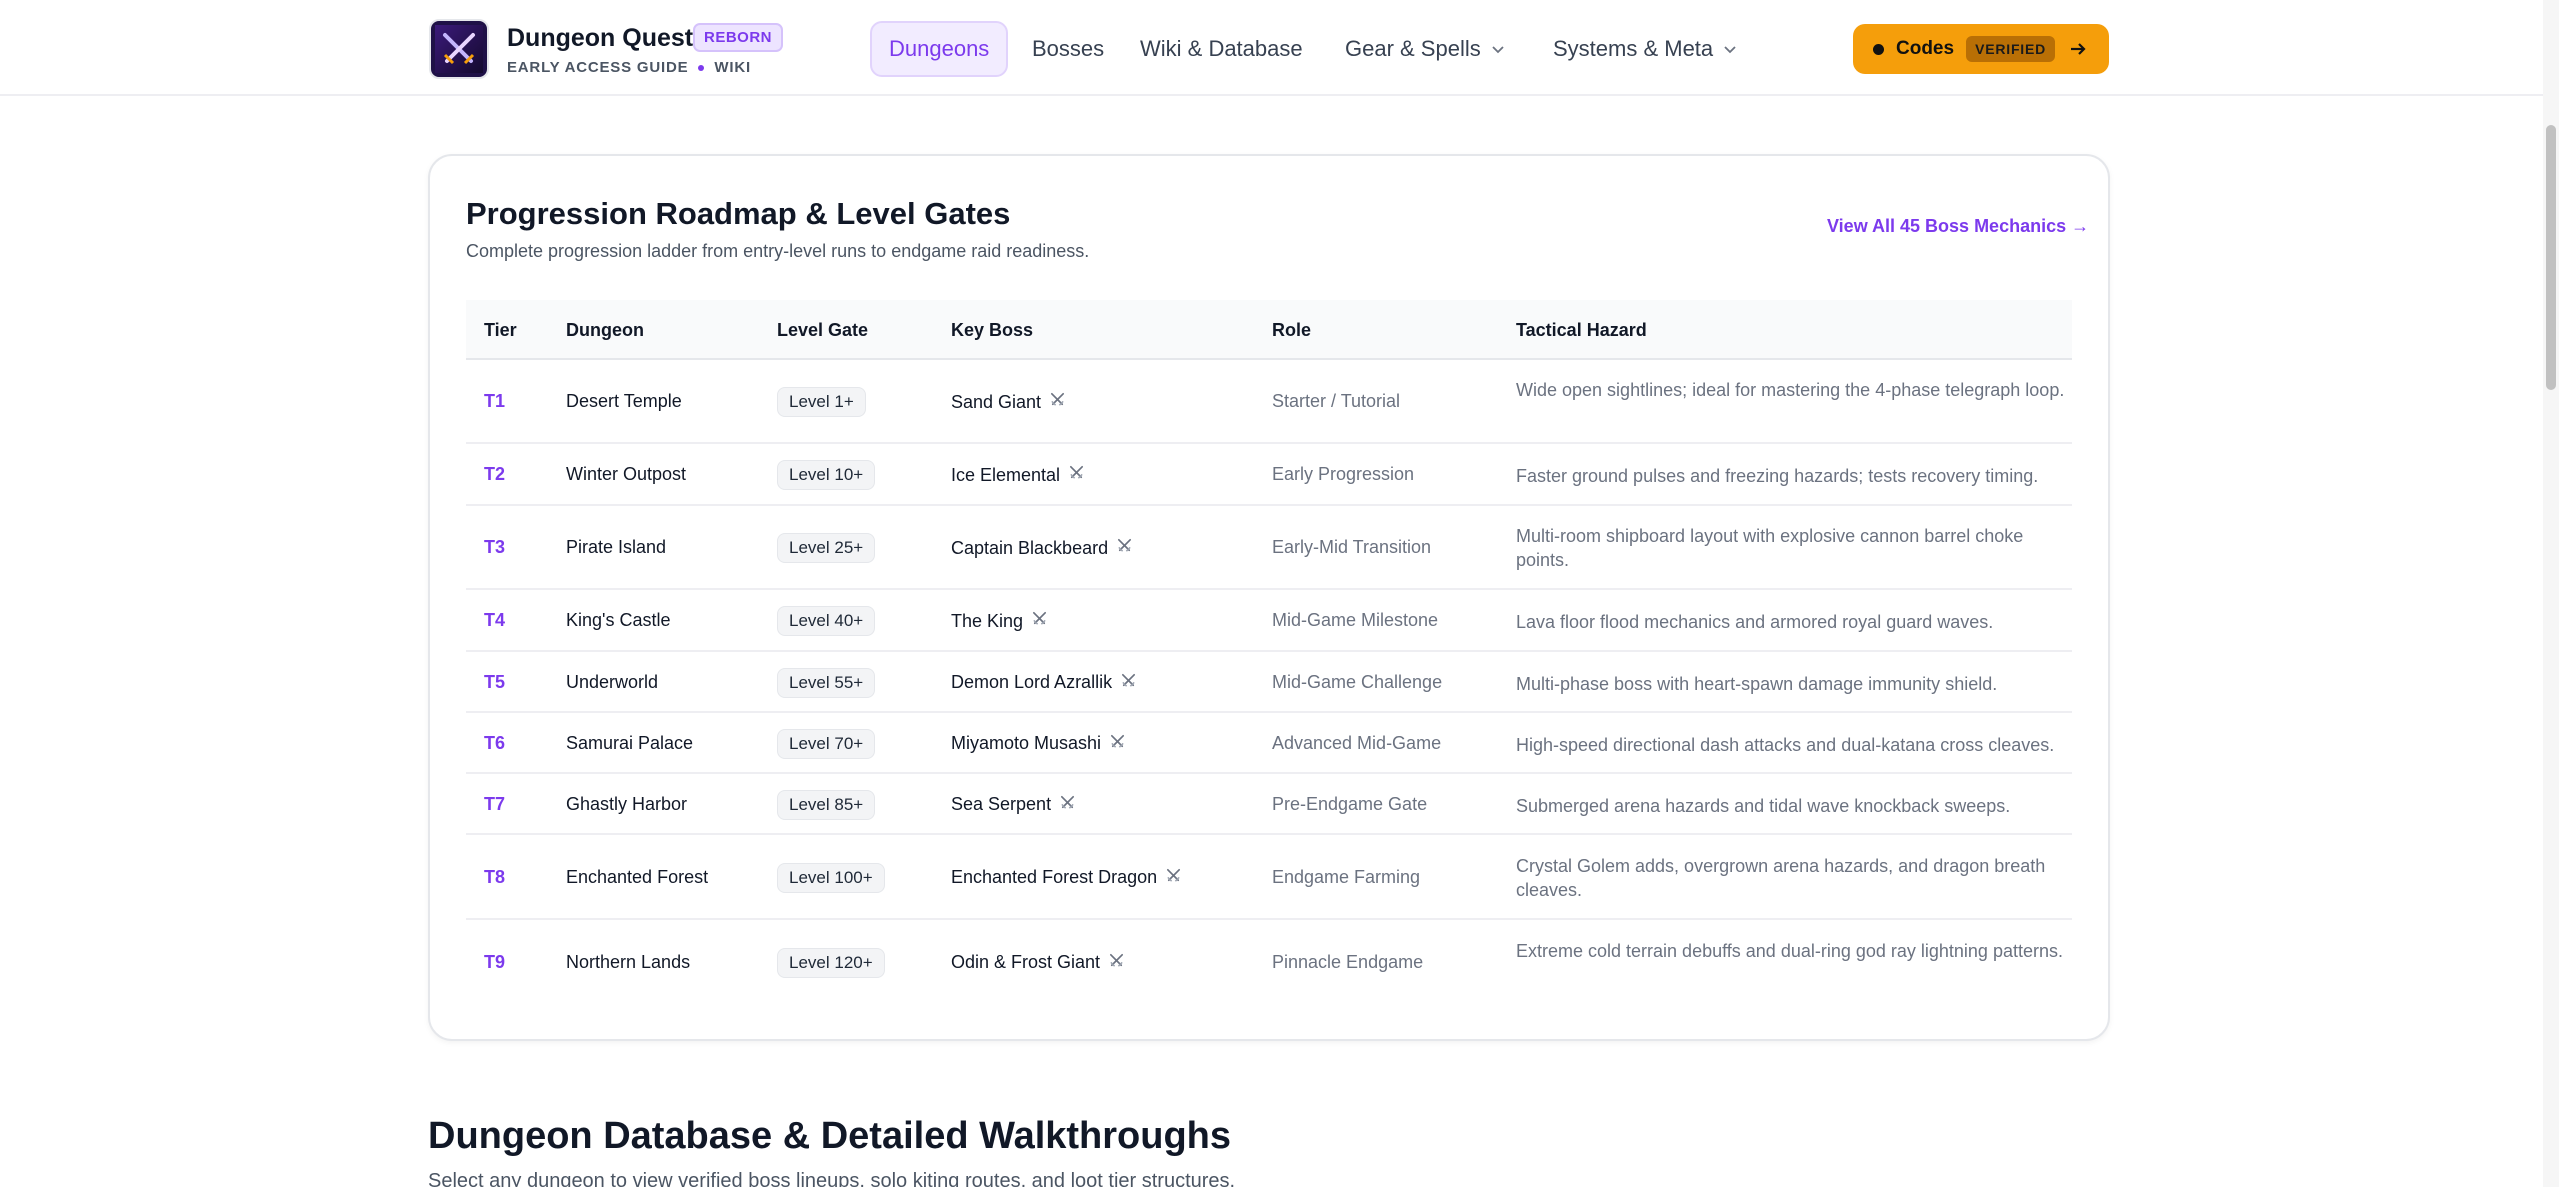 This screenshot has width=2559, height=1187. I want to click on dungeon-cell: Pirate Island, so click(616, 547).